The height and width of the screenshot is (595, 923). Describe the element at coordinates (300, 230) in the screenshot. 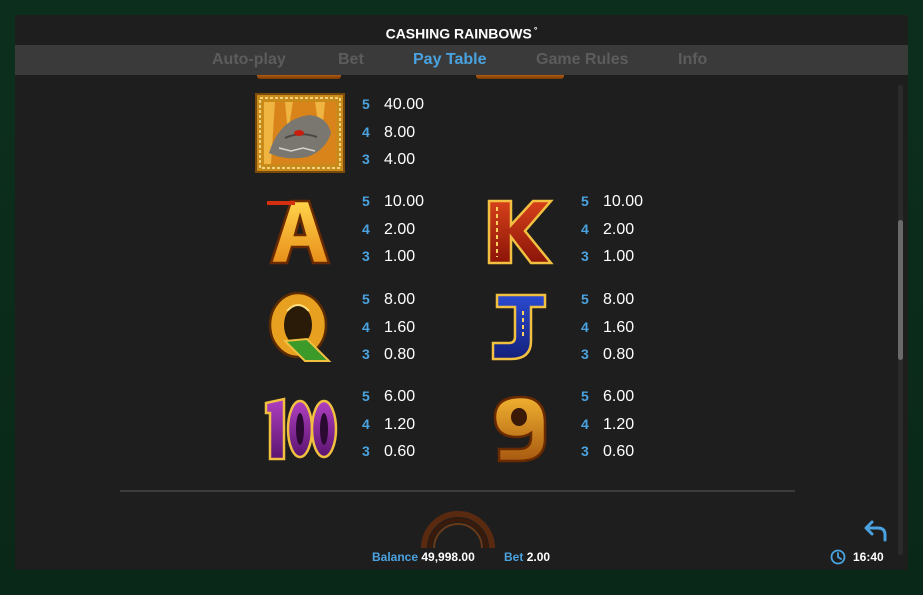

I see `ace-symbol-icon` at that location.